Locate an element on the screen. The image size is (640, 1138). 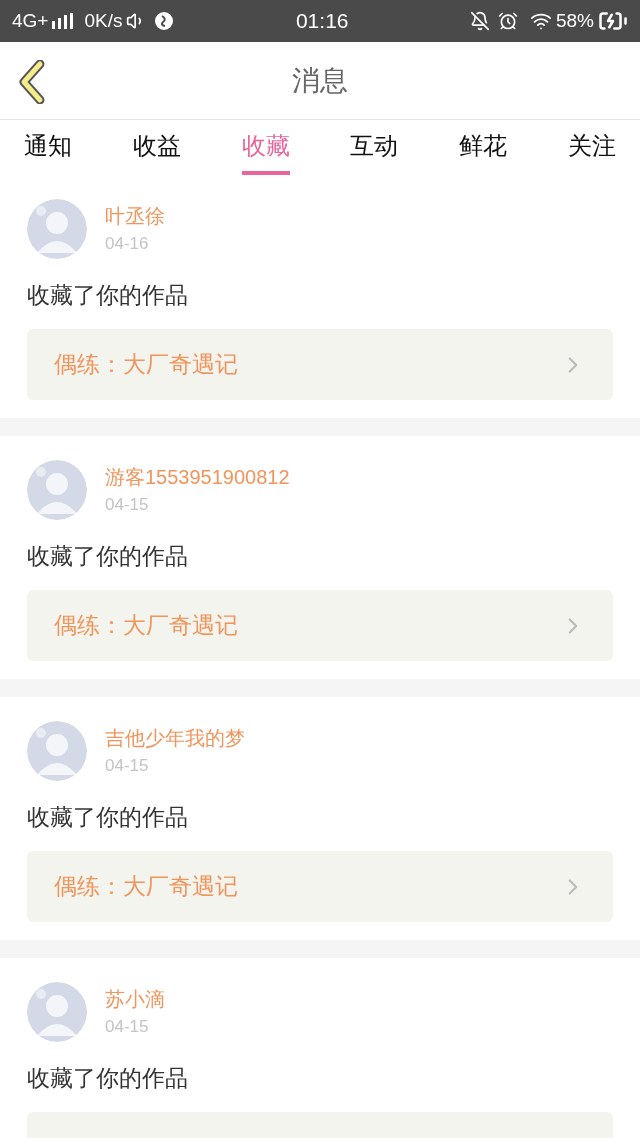
battery-percent: 58% is located at coordinates (574, 20).